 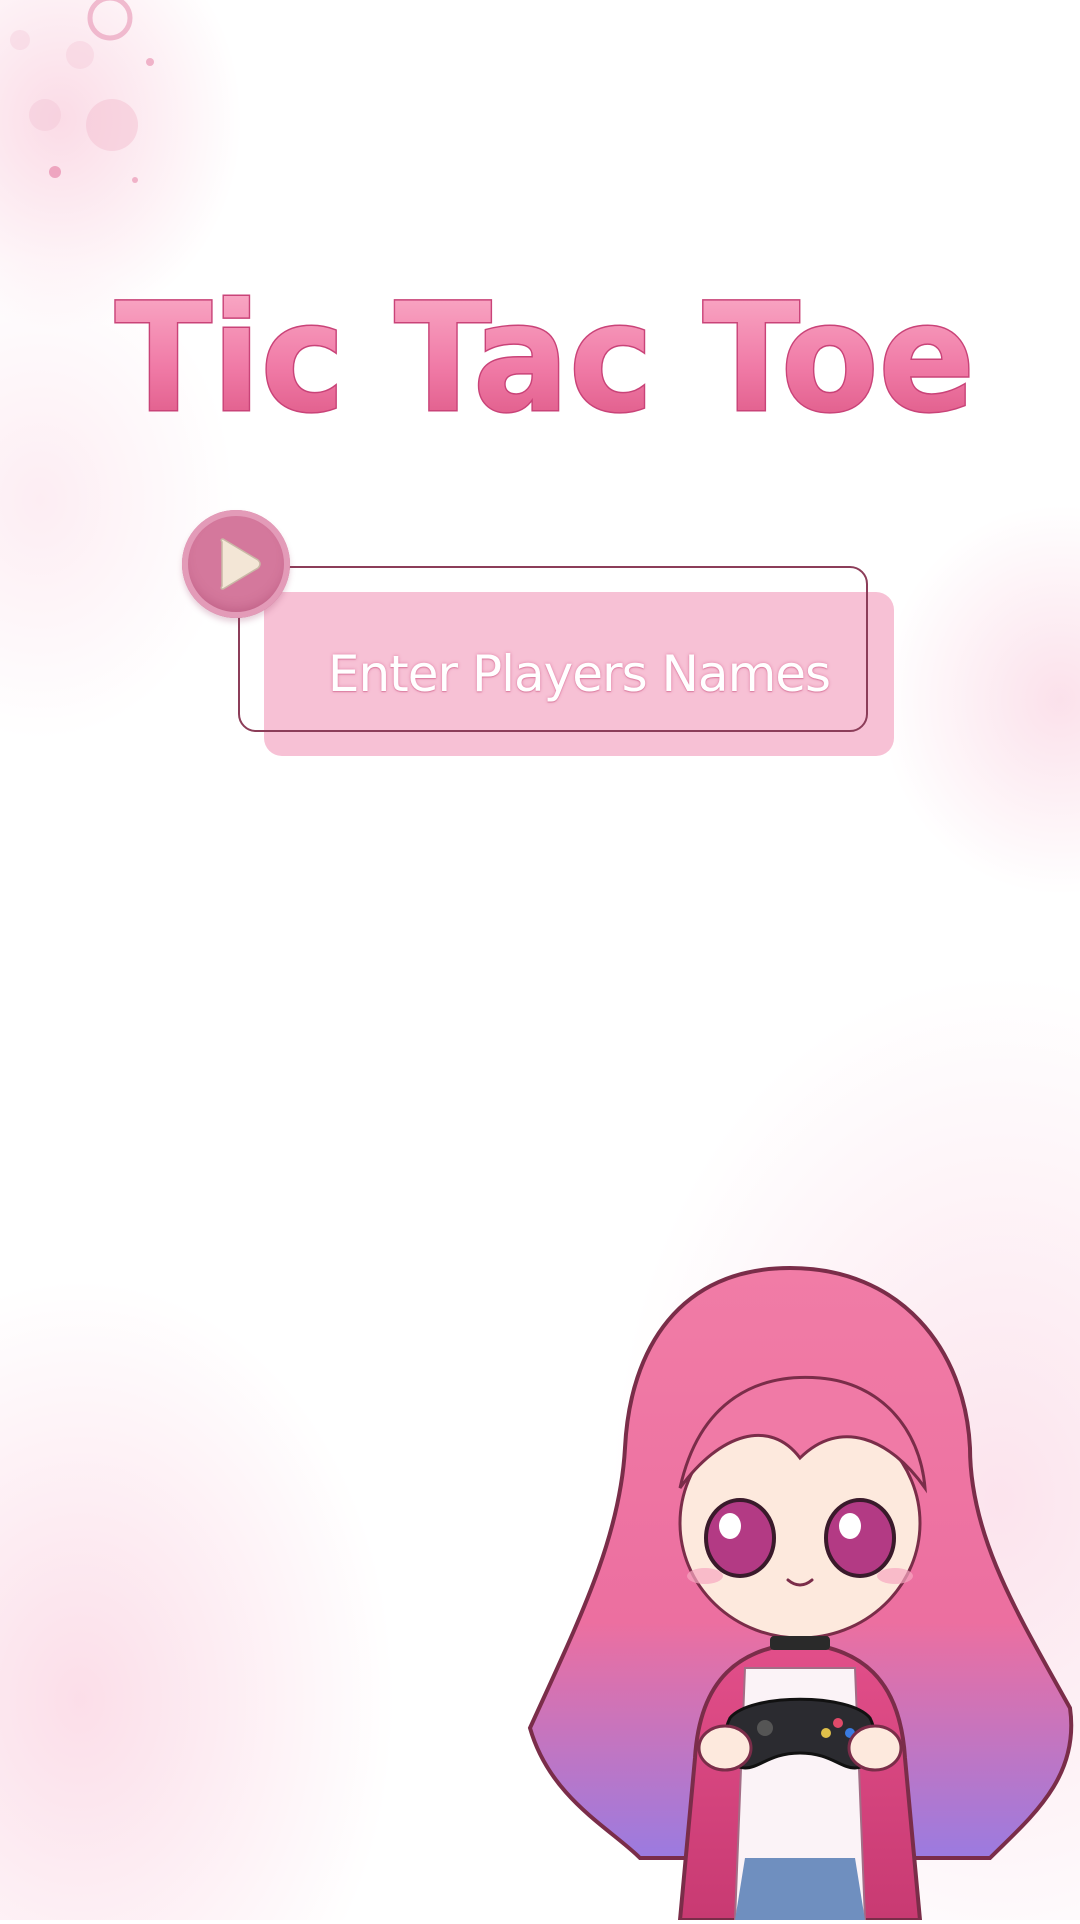 I want to click on bubble-decoration, so click(x=82, y=91).